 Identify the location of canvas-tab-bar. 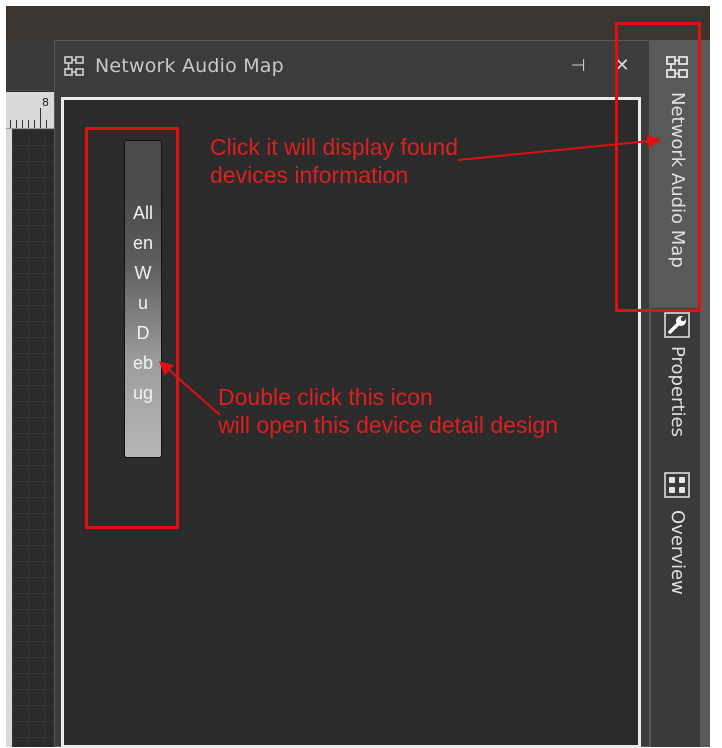
(30, 65).